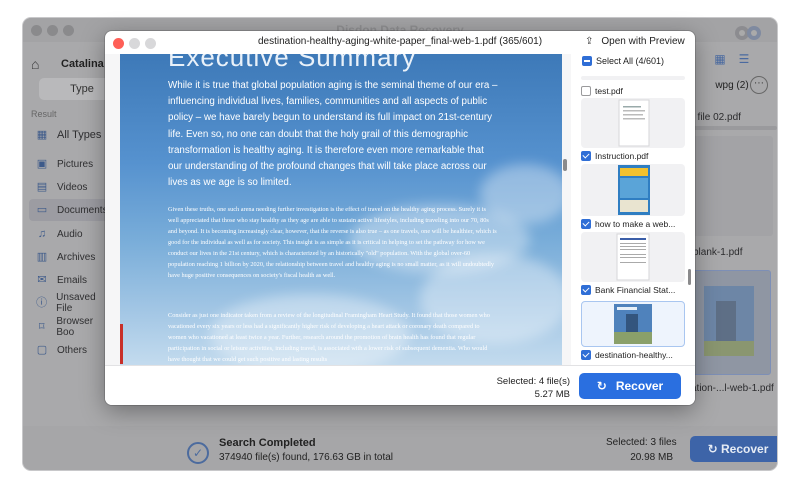 The width and height of the screenshot is (800, 499). I want to click on list-item: test.pdf, so click(633, 86).